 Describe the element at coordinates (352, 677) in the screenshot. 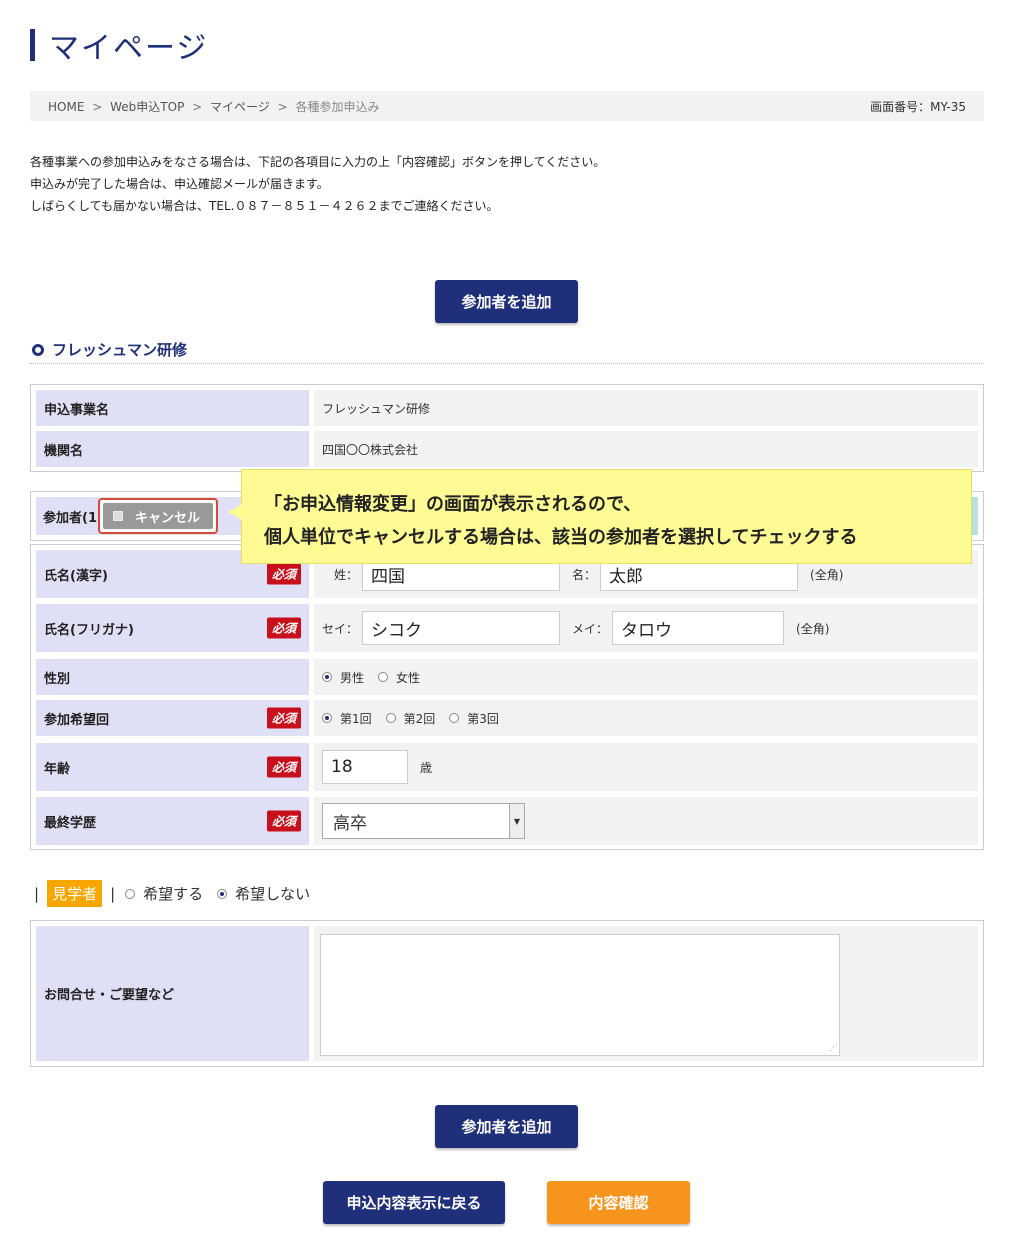

I see `gender-male-label: 男性` at that location.